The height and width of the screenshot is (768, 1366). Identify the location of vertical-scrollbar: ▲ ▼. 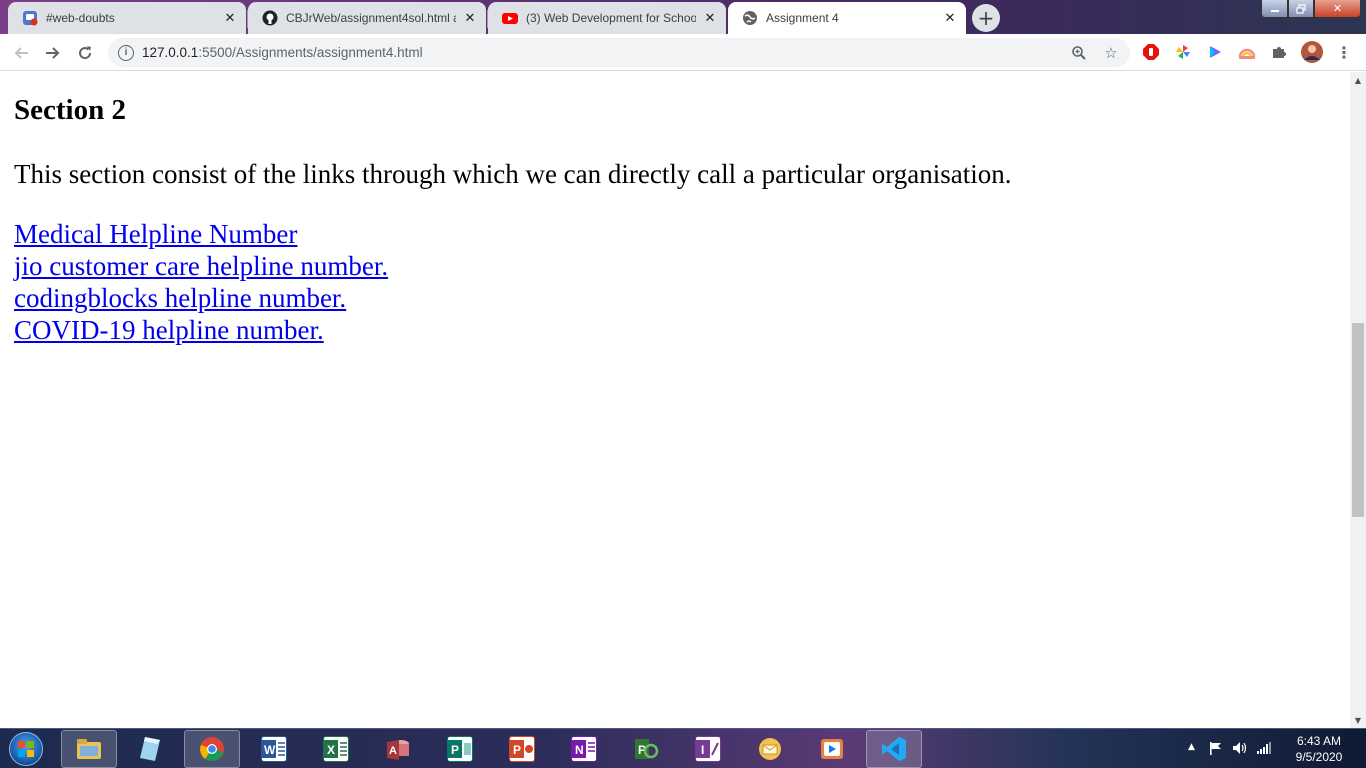
(1358, 400).